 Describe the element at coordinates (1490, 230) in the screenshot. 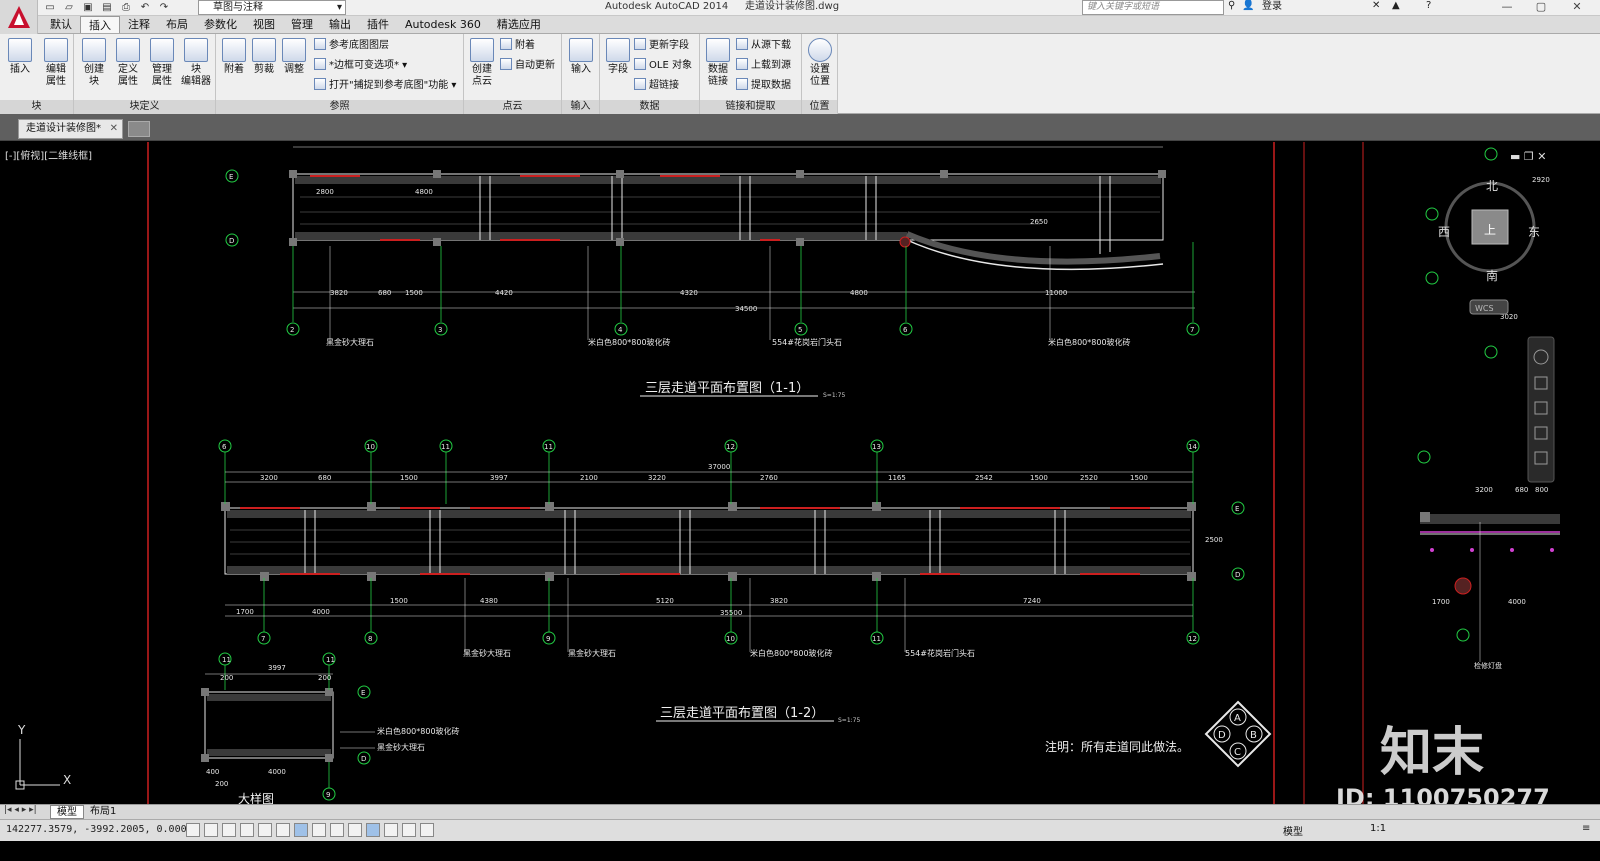

I see `viewcube-top: 上` at that location.